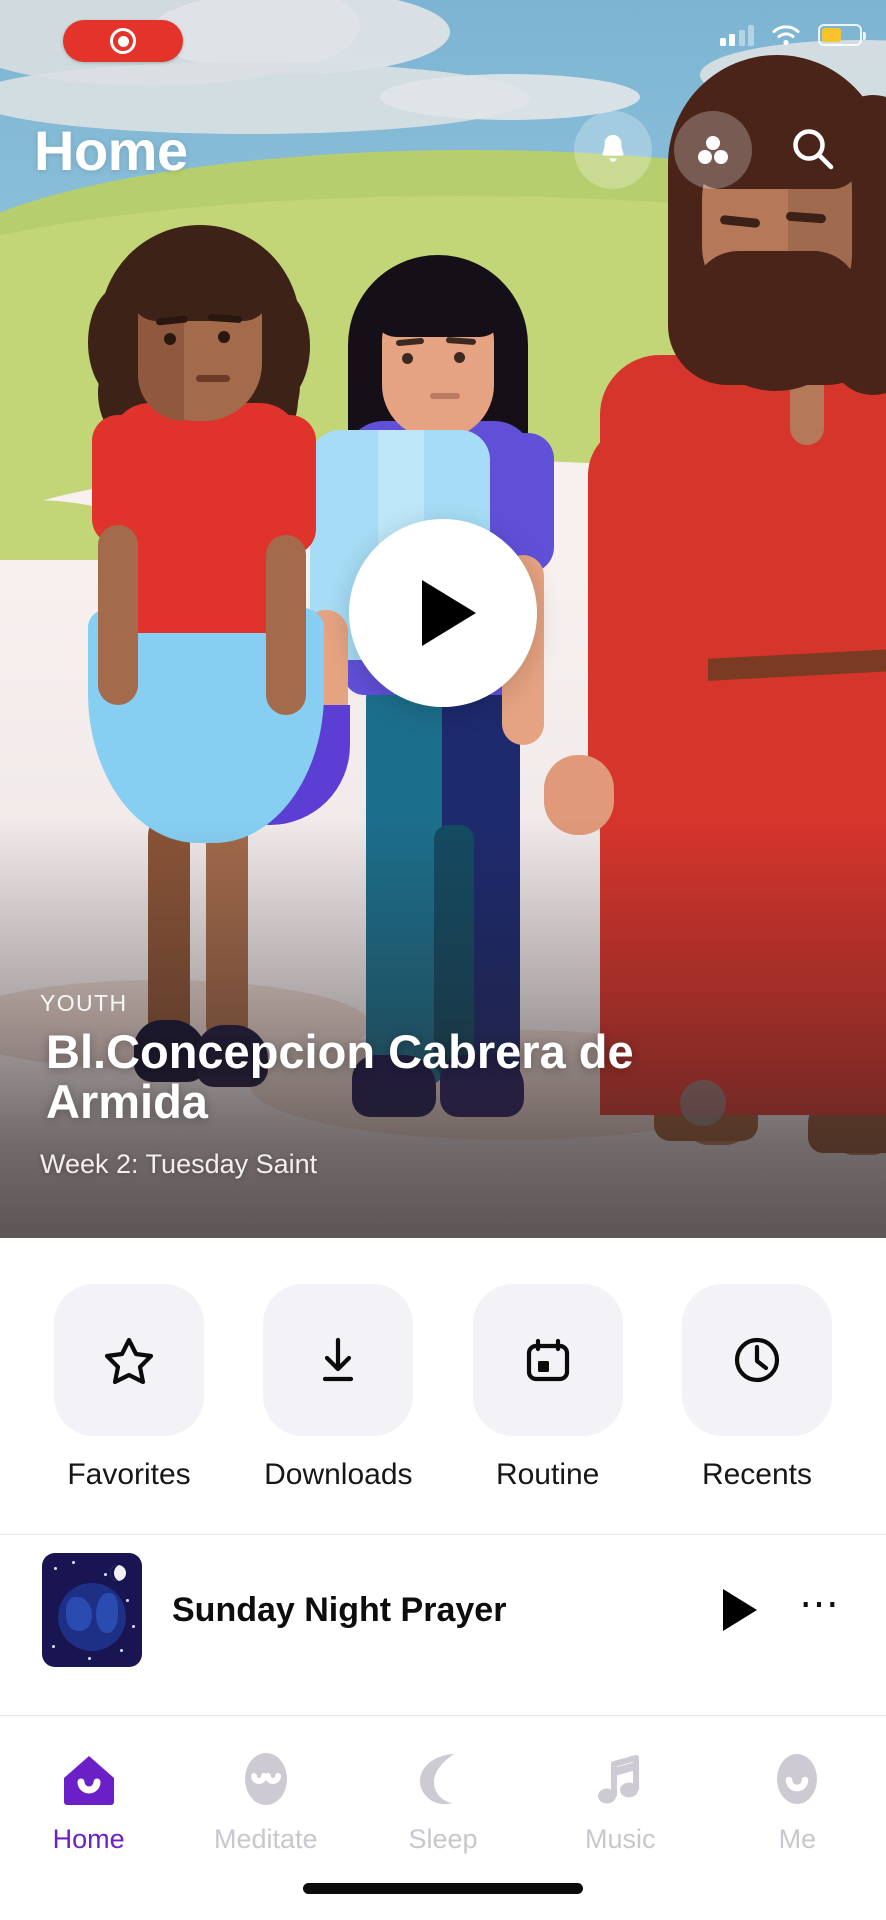 This screenshot has height=1920, width=886. I want to click on playlist-title: Sunday Night Prayer, so click(339, 1609).